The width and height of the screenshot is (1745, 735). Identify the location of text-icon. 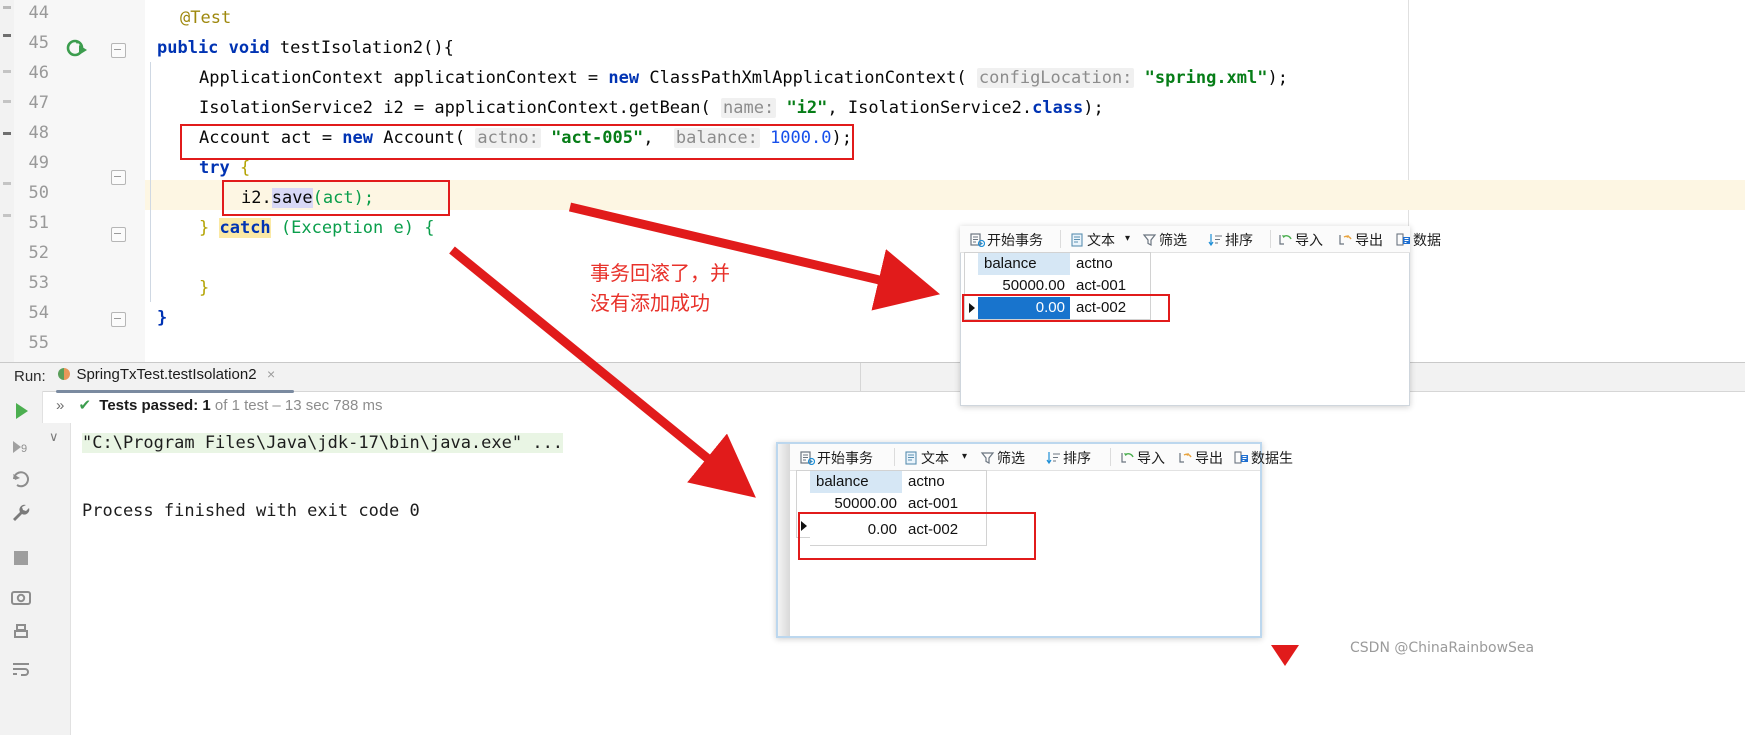
(911, 458).